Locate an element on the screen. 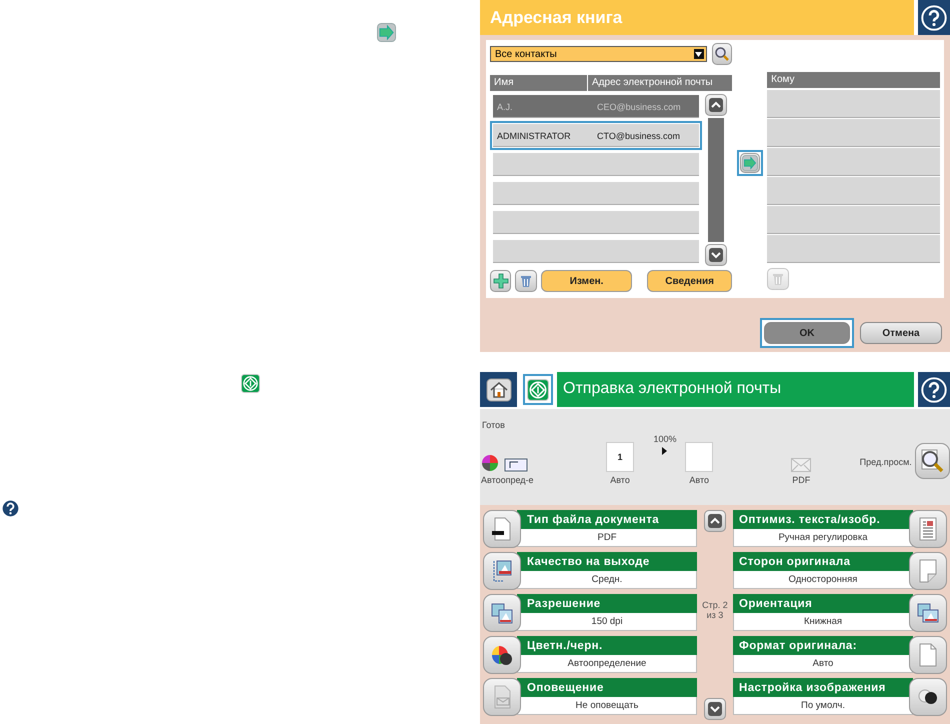  setting-value: Не оповещать is located at coordinates (607, 706).